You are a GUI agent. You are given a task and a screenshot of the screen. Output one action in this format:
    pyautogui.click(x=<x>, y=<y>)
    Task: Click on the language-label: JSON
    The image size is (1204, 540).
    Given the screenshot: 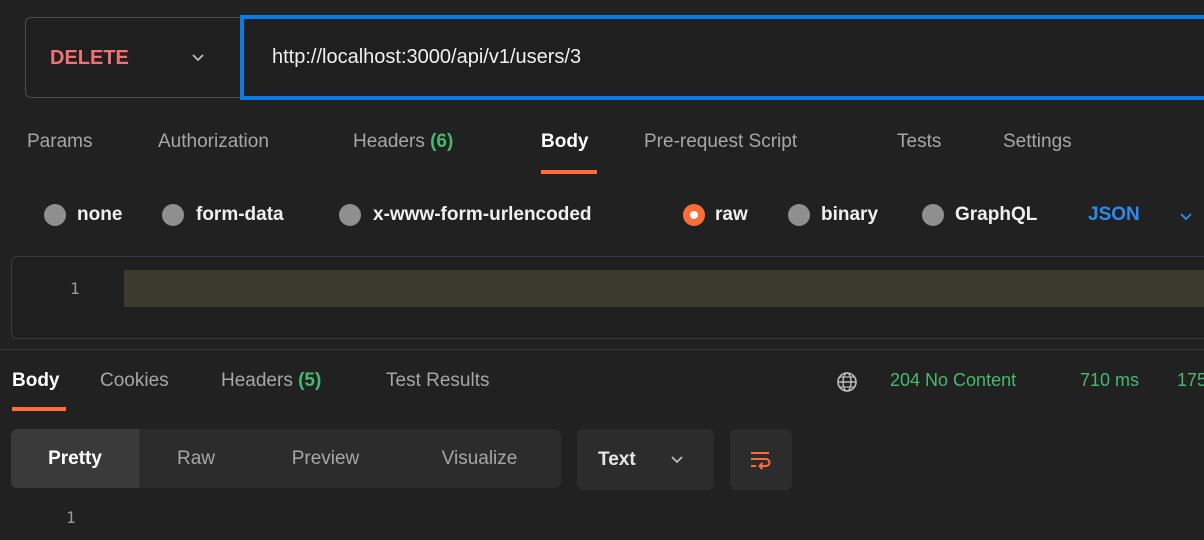 What is the action you would take?
    pyautogui.click(x=1114, y=214)
    